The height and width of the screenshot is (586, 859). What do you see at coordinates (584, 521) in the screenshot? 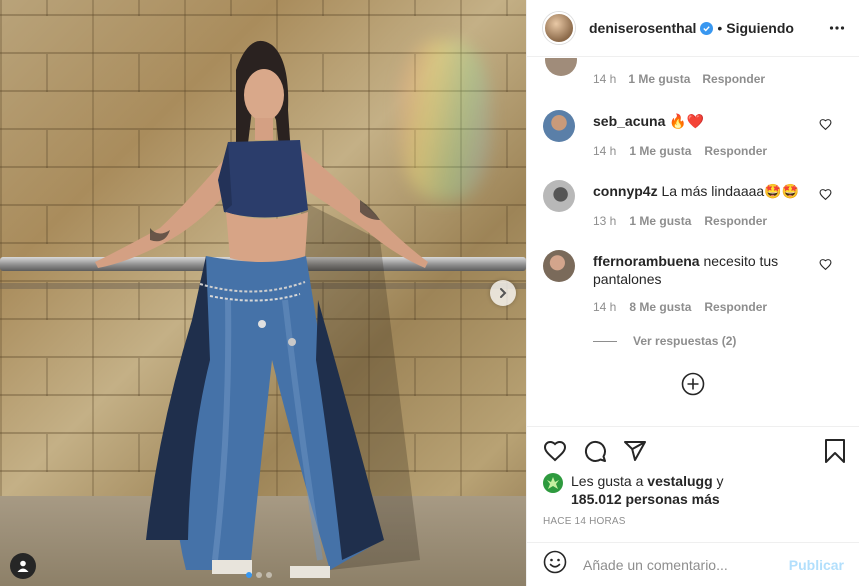
I see `post-timestamp: HACE 14 HORAS` at bounding box center [584, 521].